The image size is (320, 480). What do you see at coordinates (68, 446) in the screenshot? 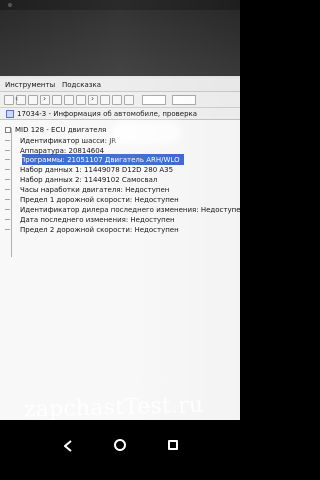
I see `back-icon` at bounding box center [68, 446].